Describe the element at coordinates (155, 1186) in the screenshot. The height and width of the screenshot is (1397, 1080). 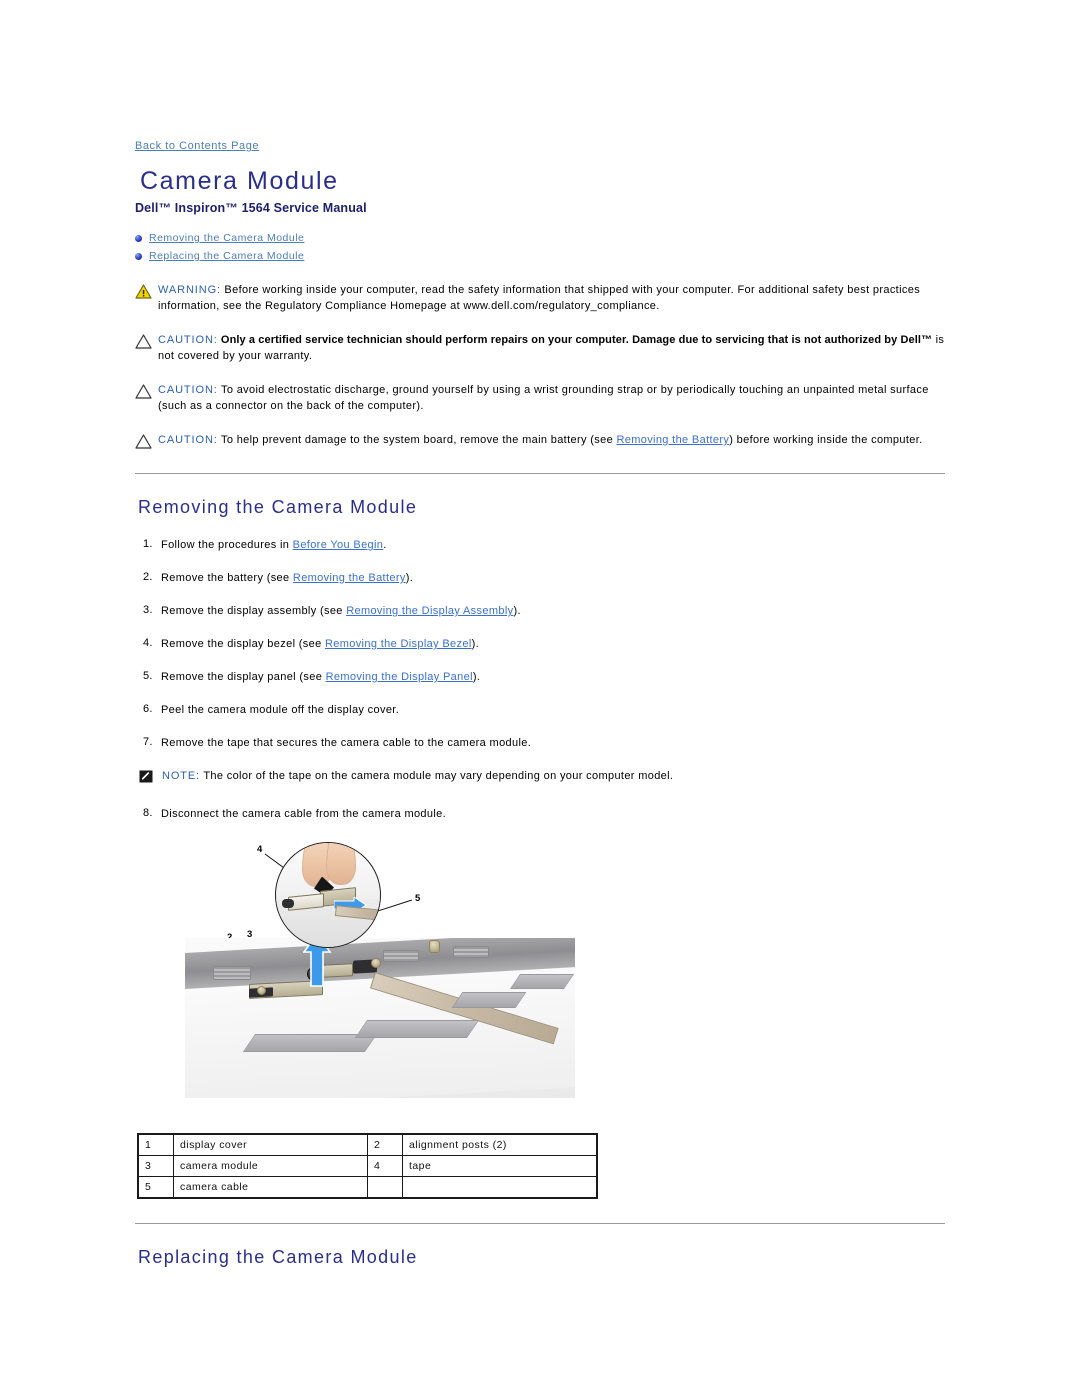
I see `legend-number: 5` at that location.